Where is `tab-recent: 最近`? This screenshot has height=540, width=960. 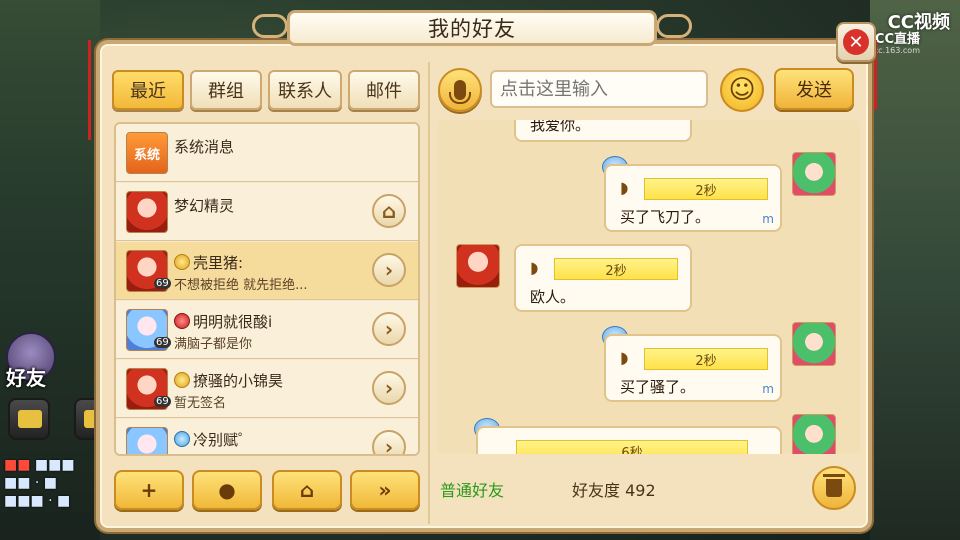
tab-recent: 最近 is located at coordinates (148, 90).